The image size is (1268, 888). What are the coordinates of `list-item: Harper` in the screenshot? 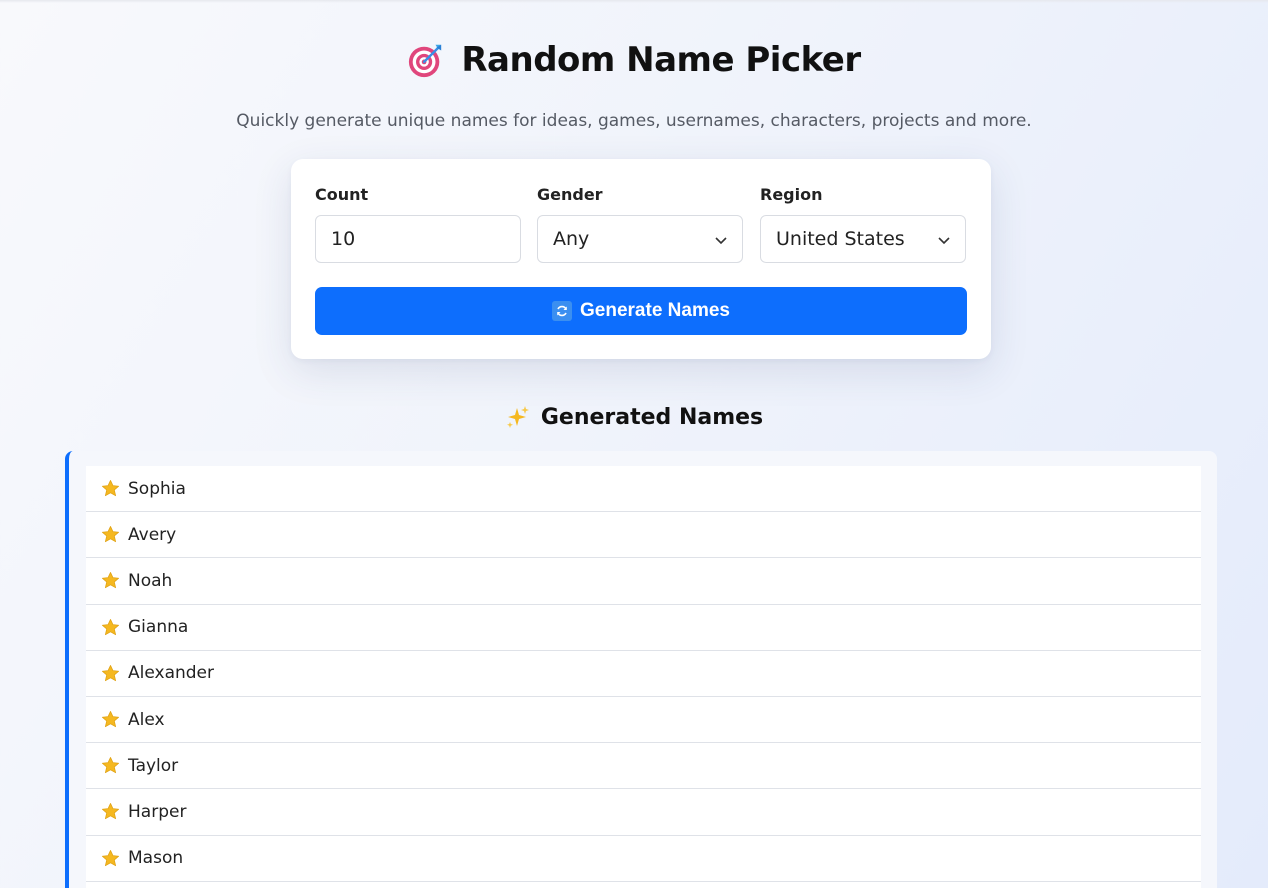 It's located at (643, 812).